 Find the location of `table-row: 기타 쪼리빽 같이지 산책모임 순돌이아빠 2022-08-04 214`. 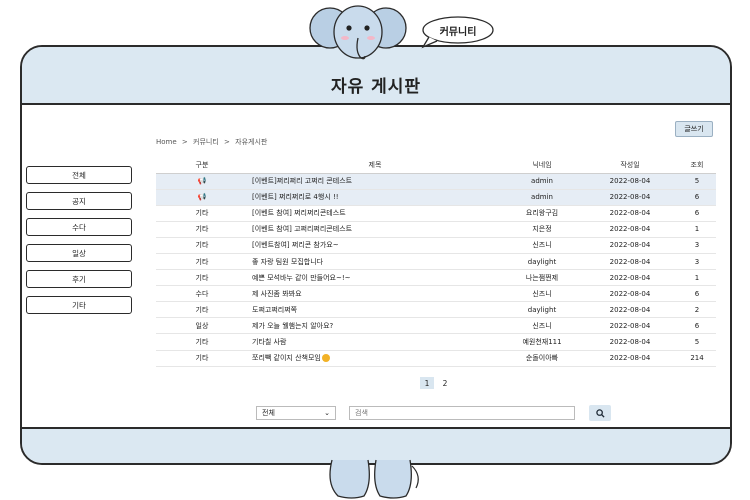

table-row: 기타 쪼리빽 같이지 산책모임 순돌이아빠 2022-08-04 214 is located at coordinates (436, 358).